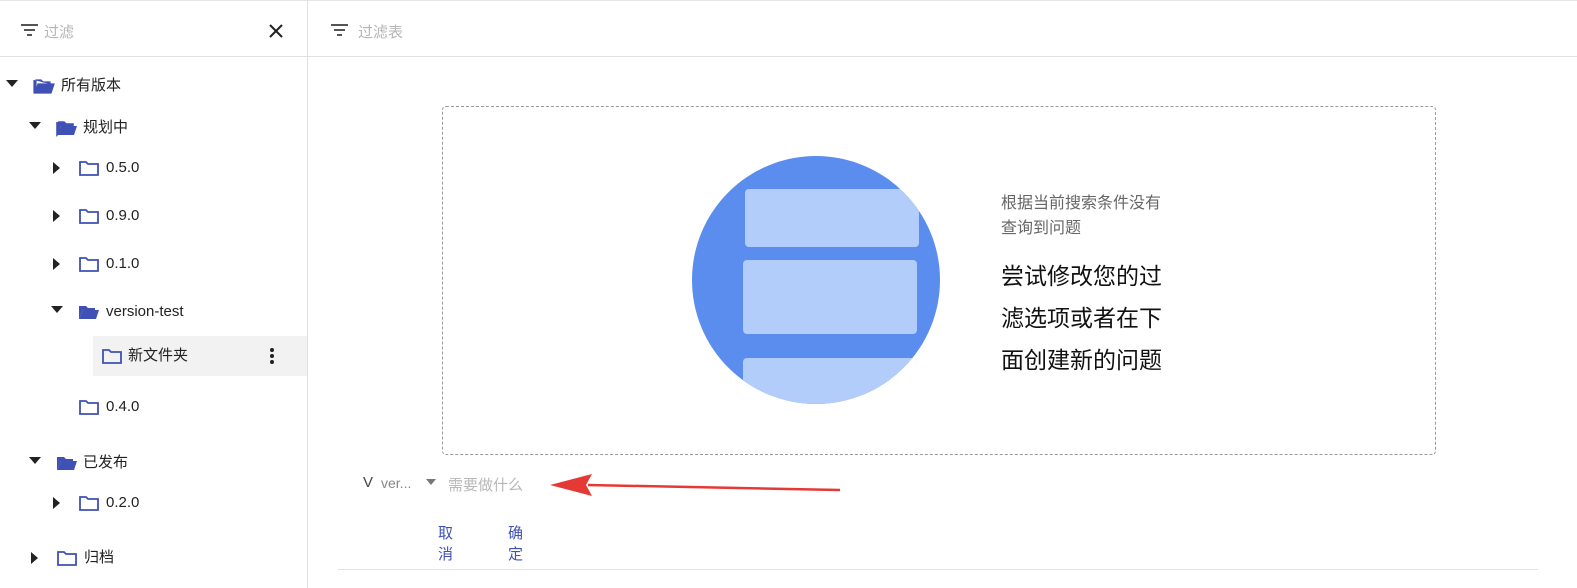 This screenshot has width=1577, height=588. What do you see at coordinates (158, 355) in the screenshot?
I see `tree-item-label: 新文件夹` at bounding box center [158, 355].